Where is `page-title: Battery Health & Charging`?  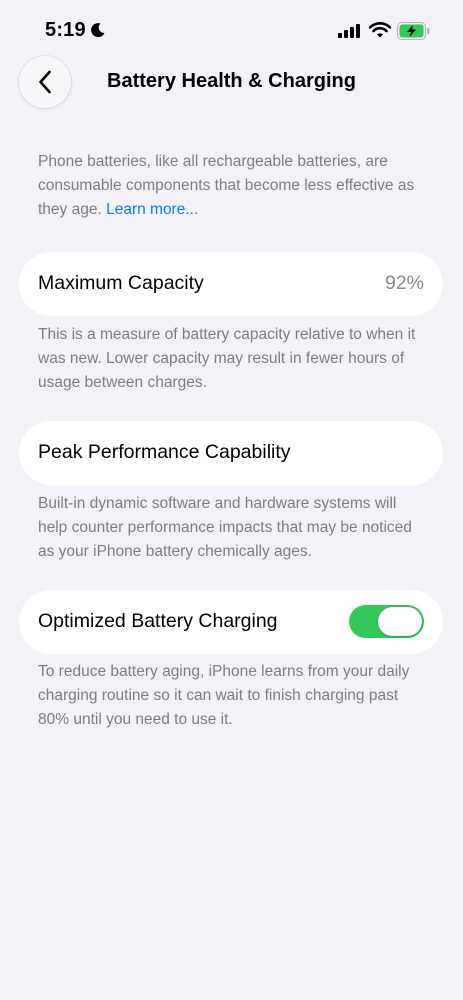 page-title: Battery Health & Charging is located at coordinates (231, 81).